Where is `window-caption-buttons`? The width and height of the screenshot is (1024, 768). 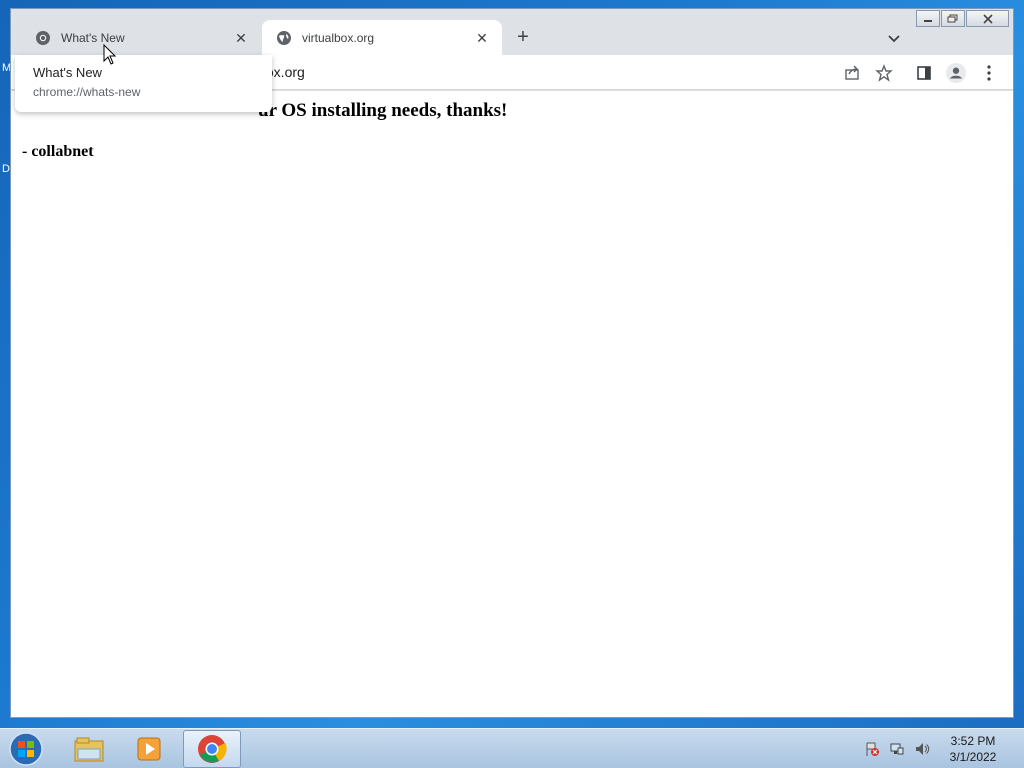 window-caption-buttons is located at coordinates (962, 18).